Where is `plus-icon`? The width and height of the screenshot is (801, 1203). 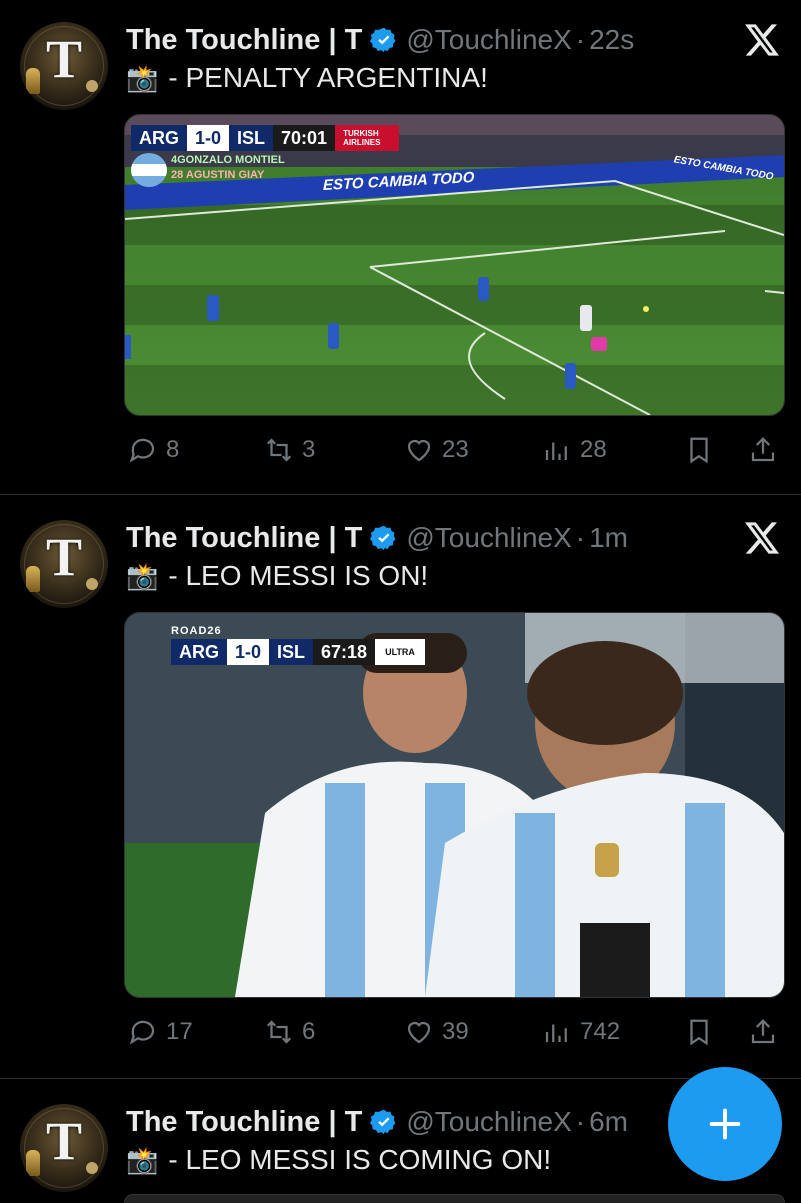 plus-icon is located at coordinates (725, 1124).